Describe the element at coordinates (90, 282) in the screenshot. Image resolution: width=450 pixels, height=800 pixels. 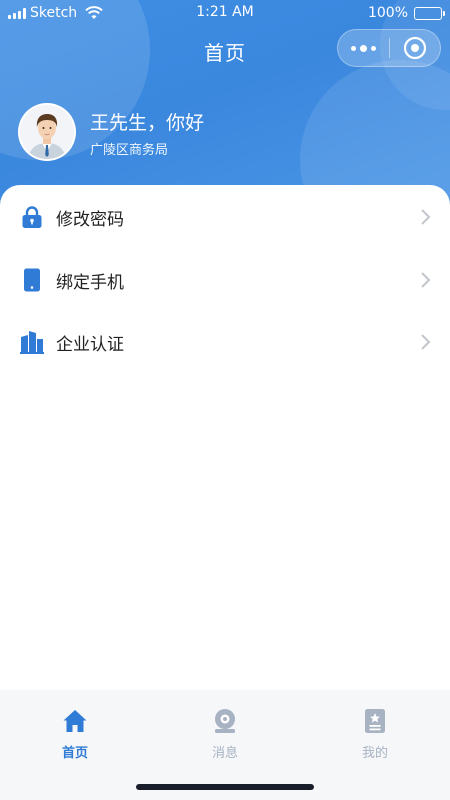
I see `menu-item-label: 绑定手机` at that location.